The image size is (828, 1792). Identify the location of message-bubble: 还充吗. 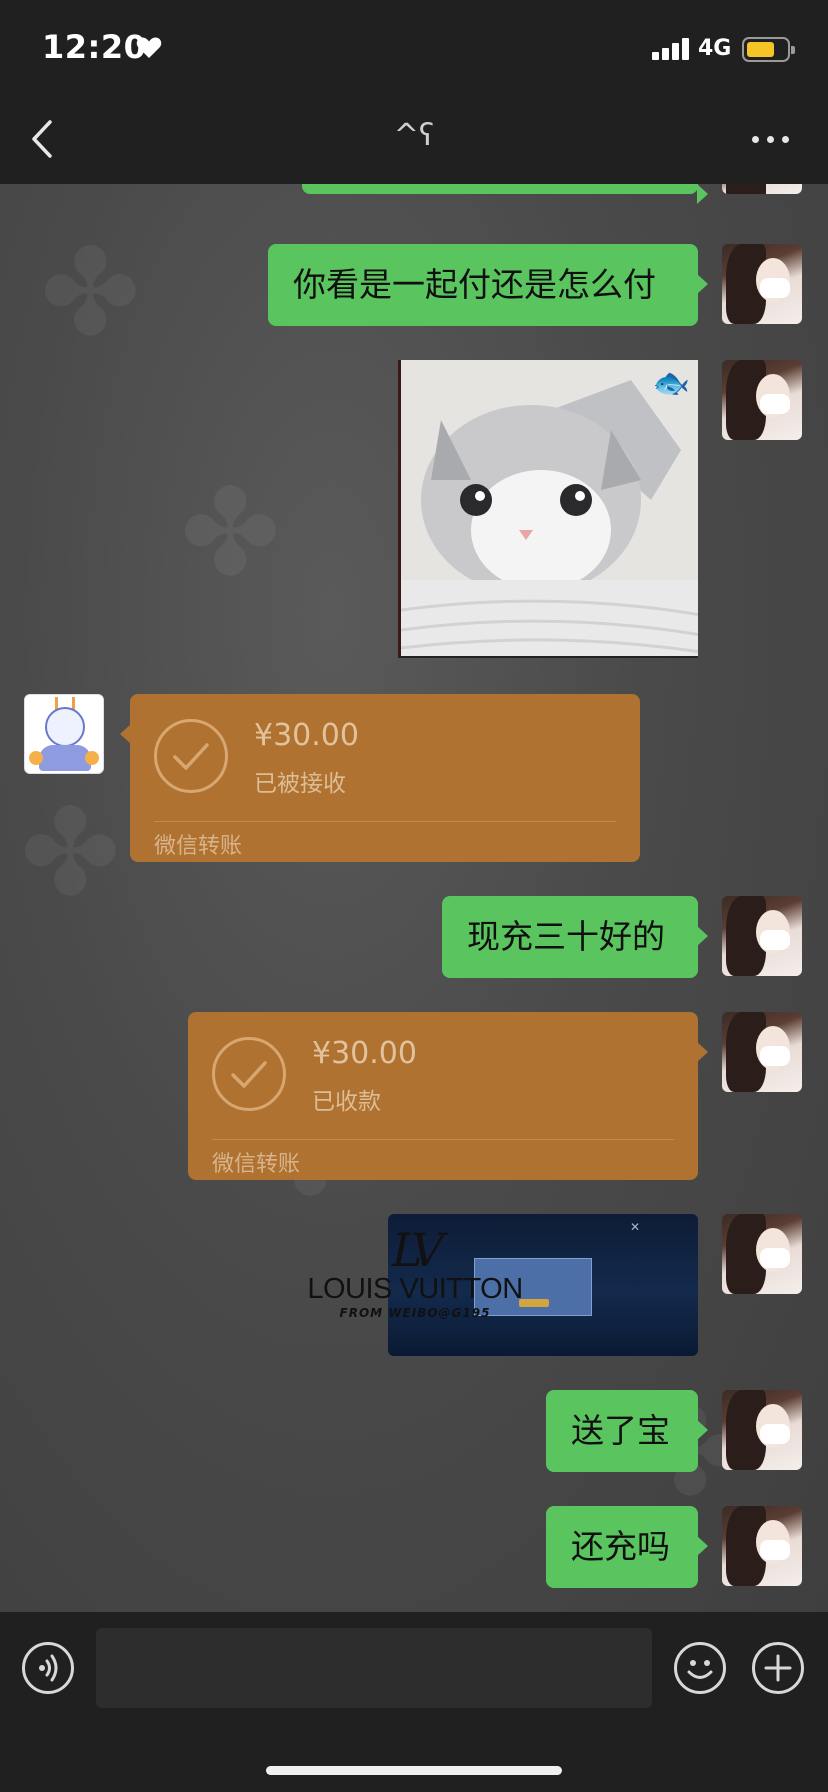
(627, 1547).